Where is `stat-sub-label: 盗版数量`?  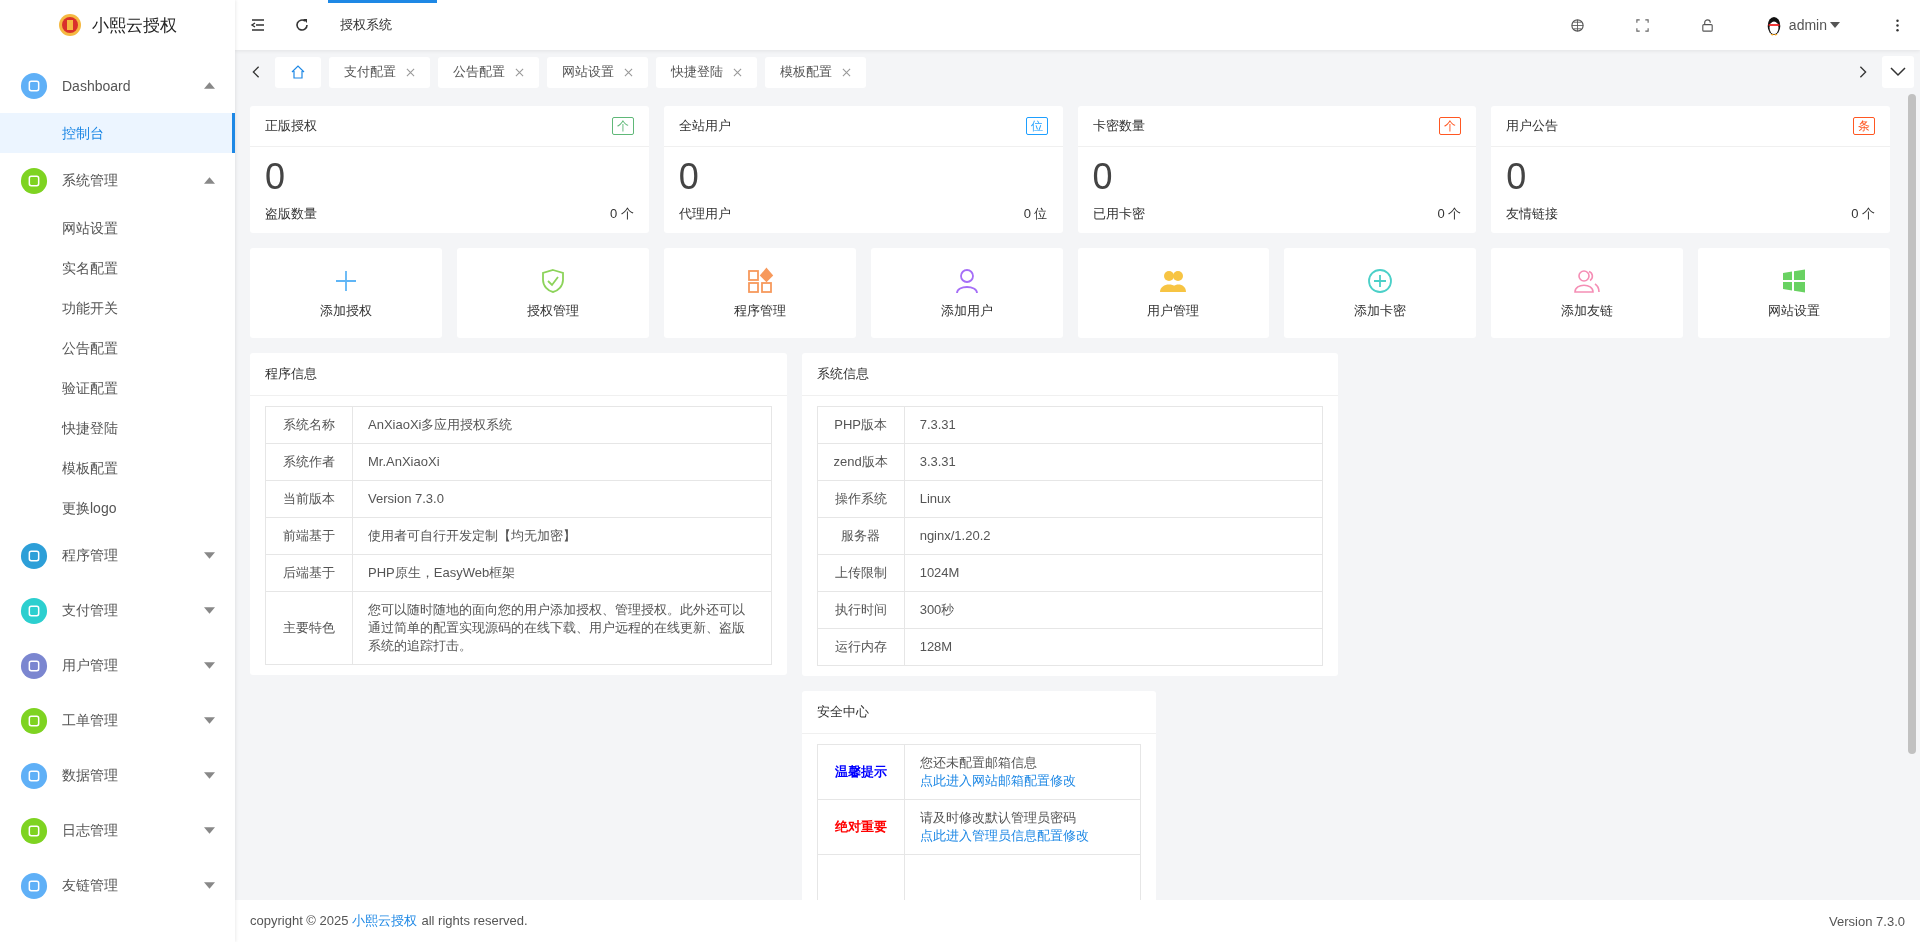 stat-sub-label: 盗版数量 is located at coordinates (291, 214).